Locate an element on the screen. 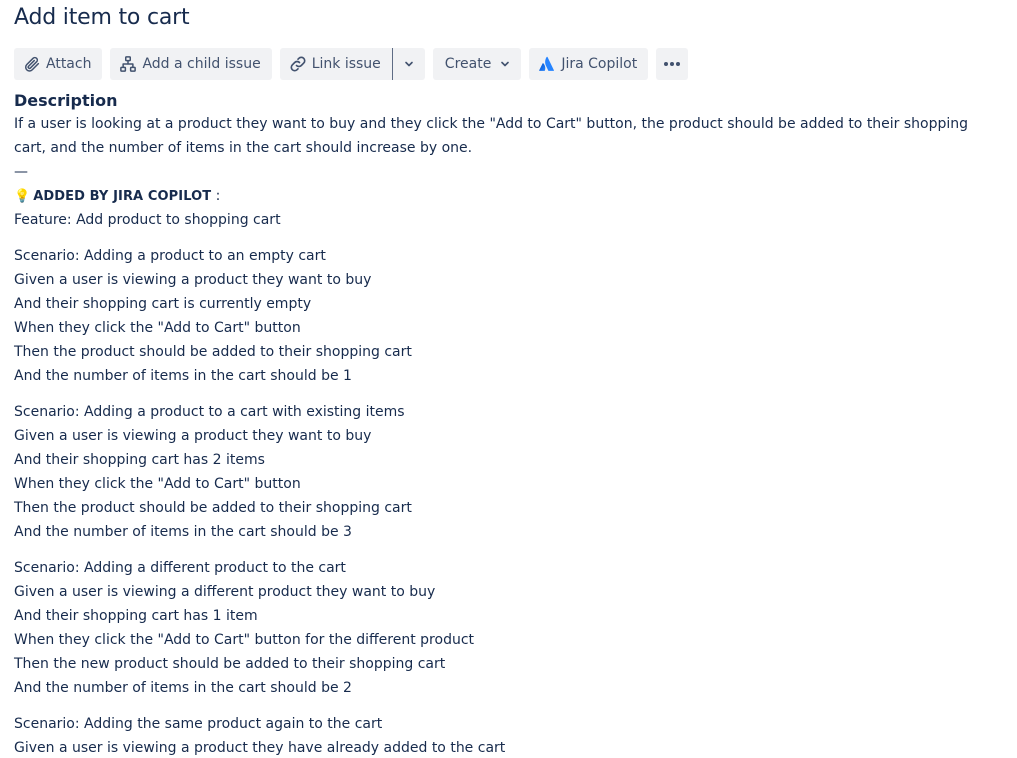 This screenshot has width=1017, height=758. create-label: Create is located at coordinates (468, 64).